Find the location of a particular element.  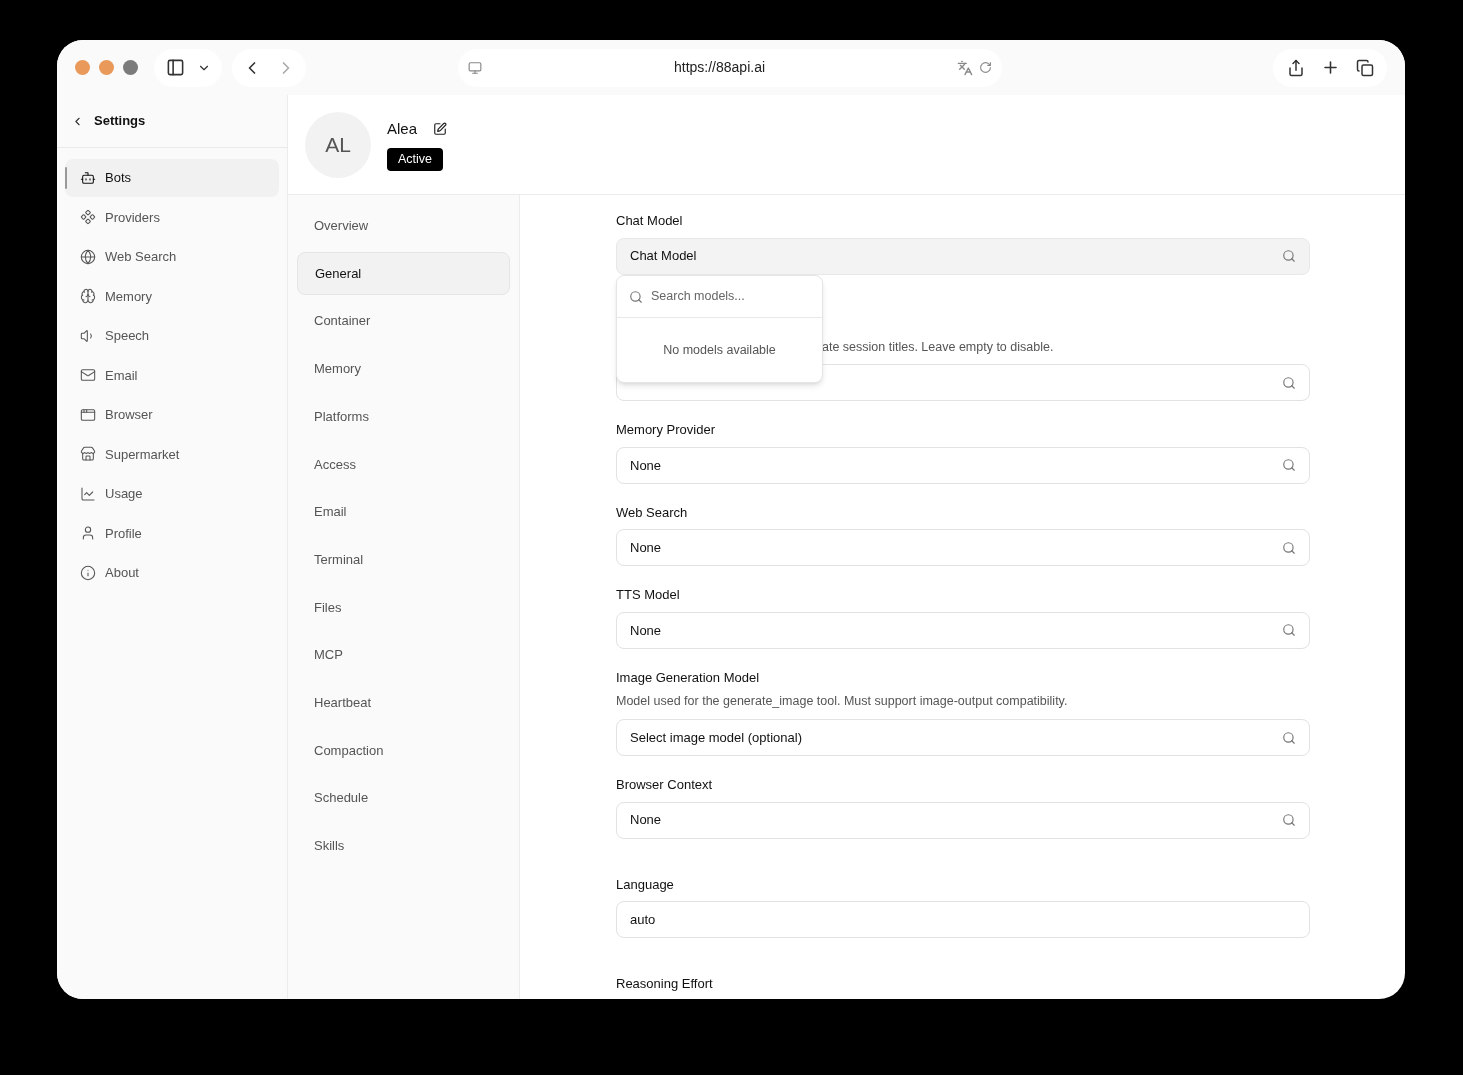

section-tab: Schedule is located at coordinates (403, 798).